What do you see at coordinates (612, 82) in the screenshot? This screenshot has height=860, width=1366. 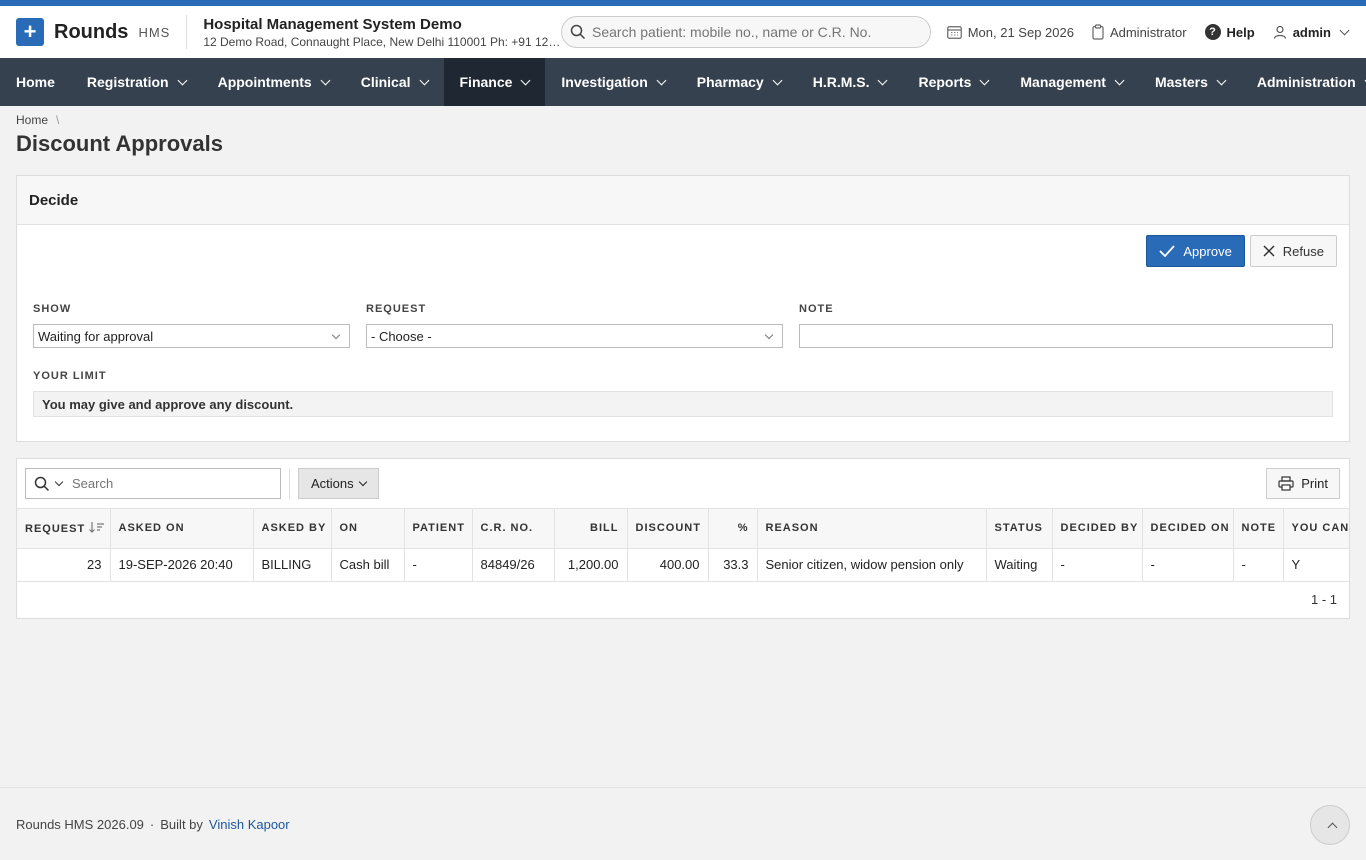 I see `nav-investigation: Investigation` at bounding box center [612, 82].